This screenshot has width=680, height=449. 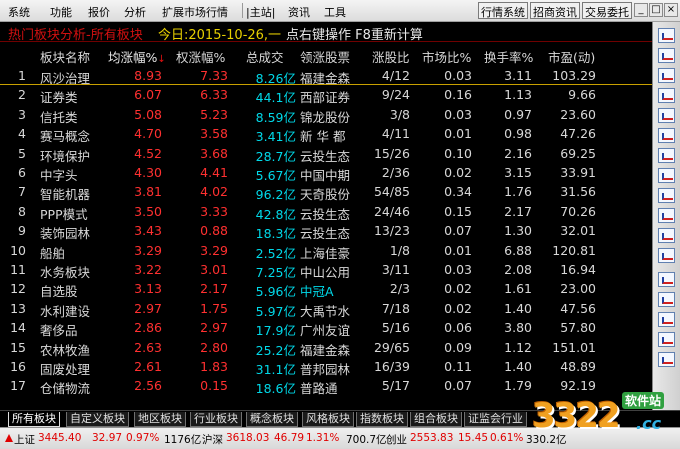 I want to click on row-avg-change: 3.22, so click(x=148, y=269).